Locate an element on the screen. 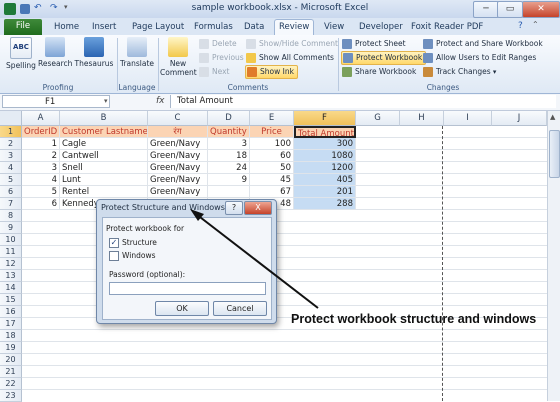  annotation-arrow is located at coordinates (254, 259).